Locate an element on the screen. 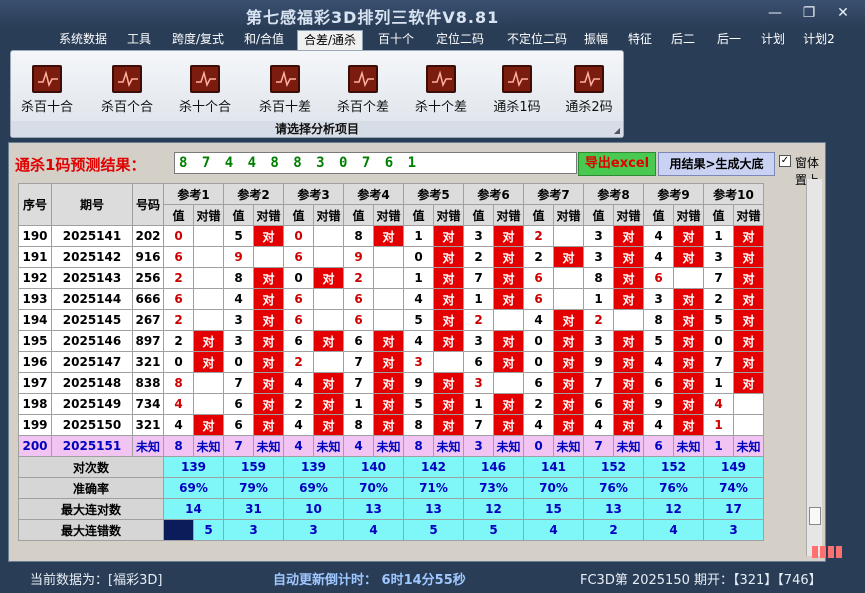 This screenshot has height=593, width=865. stats-value: 141 is located at coordinates (553, 467).